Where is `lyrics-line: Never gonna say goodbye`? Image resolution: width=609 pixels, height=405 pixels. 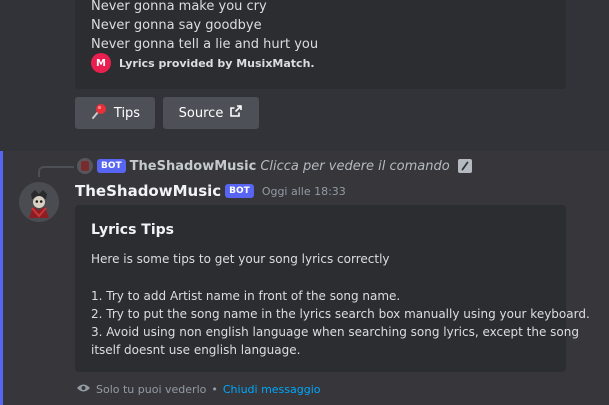
lyrics-line: Never gonna say goodbye is located at coordinates (176, 25).